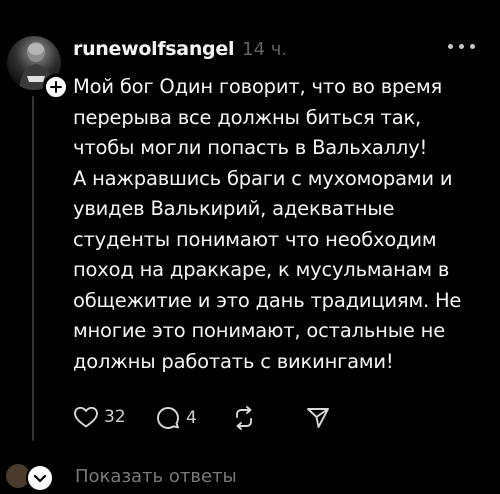  Describe the element at coordinates (468, 50) in the screenshot. I see `more-dots-icon` at that location.